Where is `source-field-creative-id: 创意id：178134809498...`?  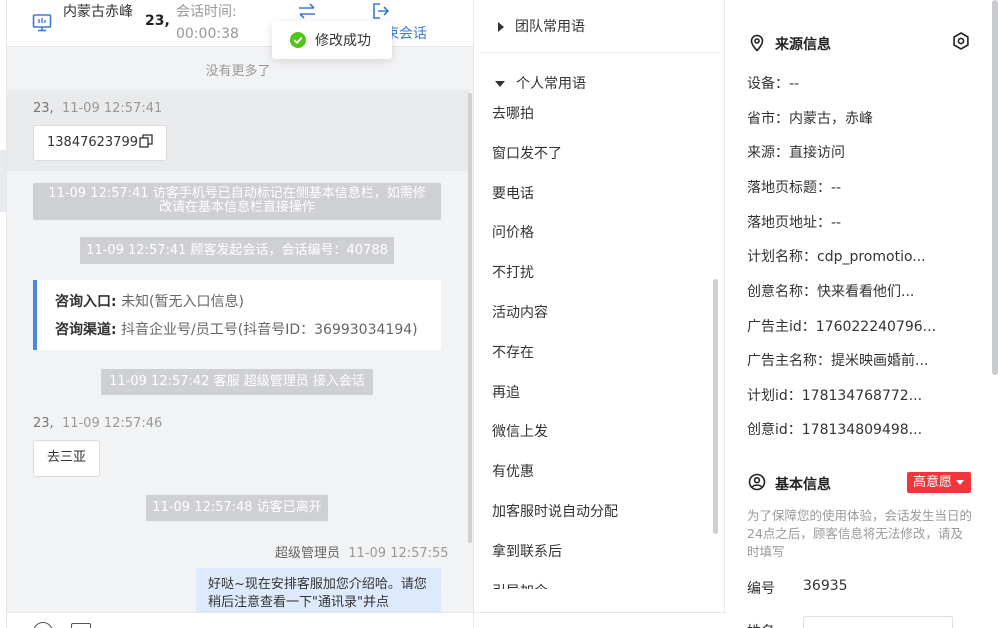 source-field-creative-id: 创意id：178134809498... is located at coordinates (835, 430).